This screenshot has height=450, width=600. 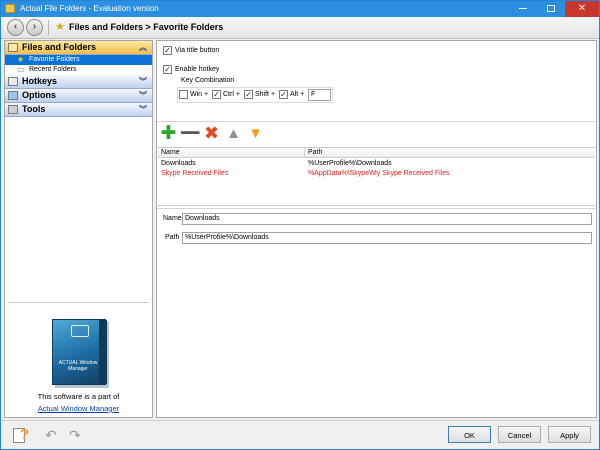 I want to click on apply-button: Apply, so click(x=569, y=434).